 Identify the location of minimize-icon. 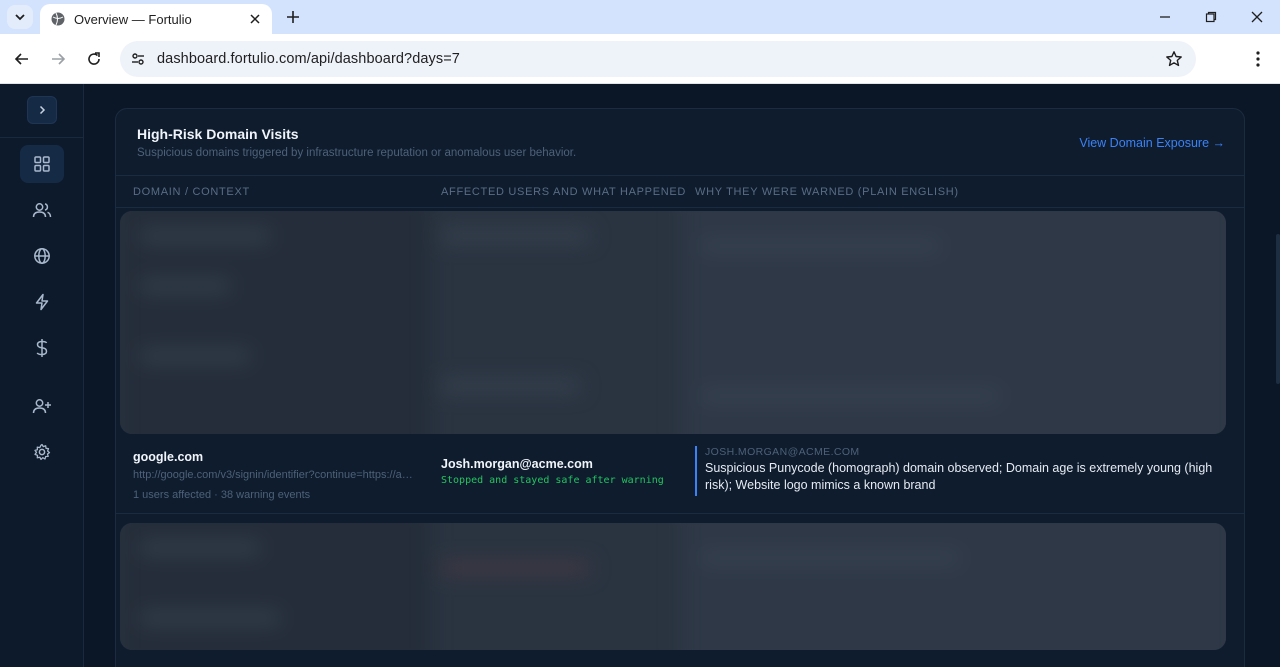
(1165, 17).